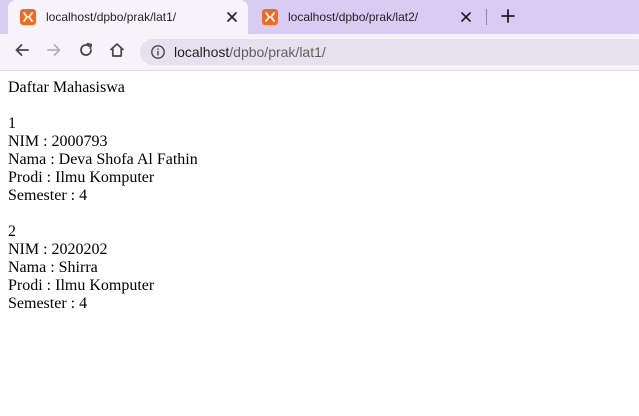 The width and height of the screenshot is (639, 416). Describe the element at coordinates (12, 231) in the screenshot. I see `student-number: 2` at that location.